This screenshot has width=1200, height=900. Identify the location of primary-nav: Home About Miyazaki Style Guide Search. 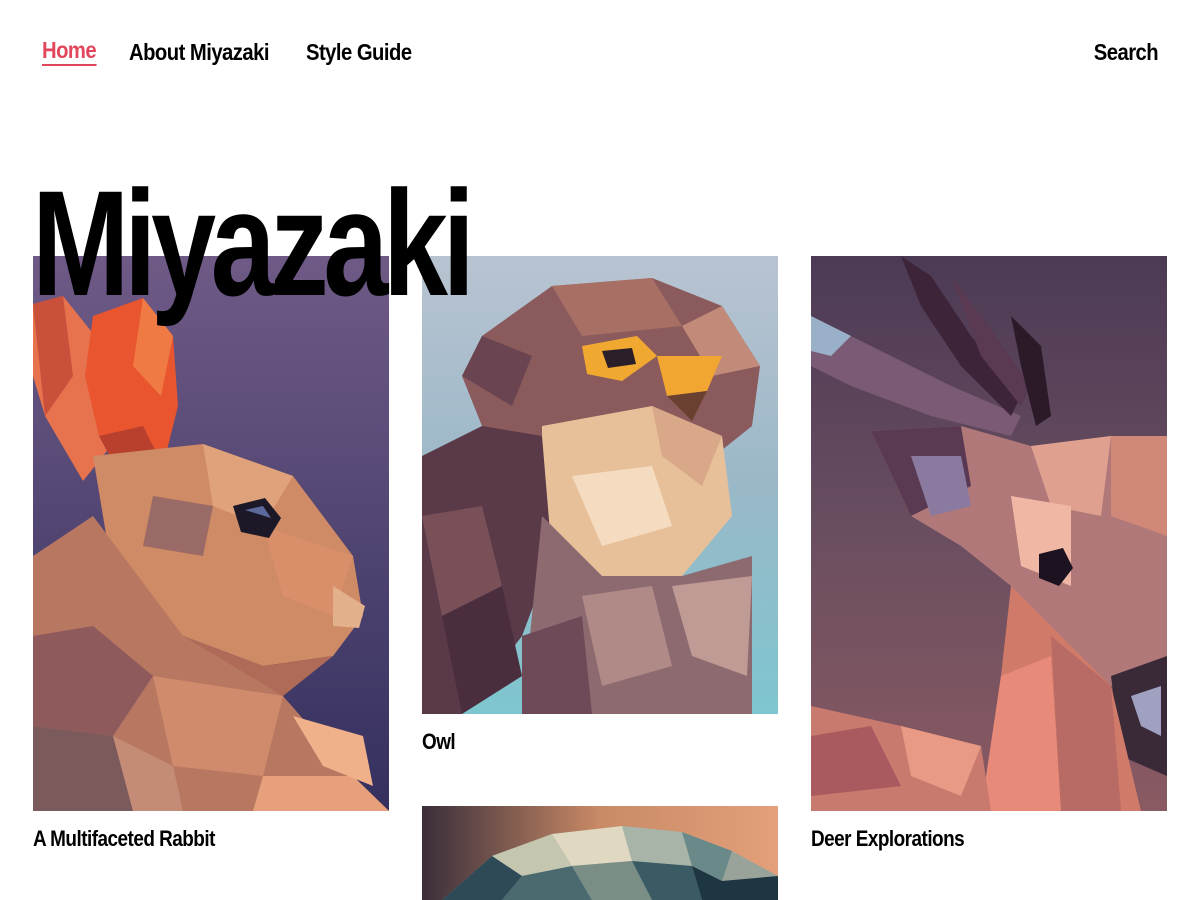
(600, 53).